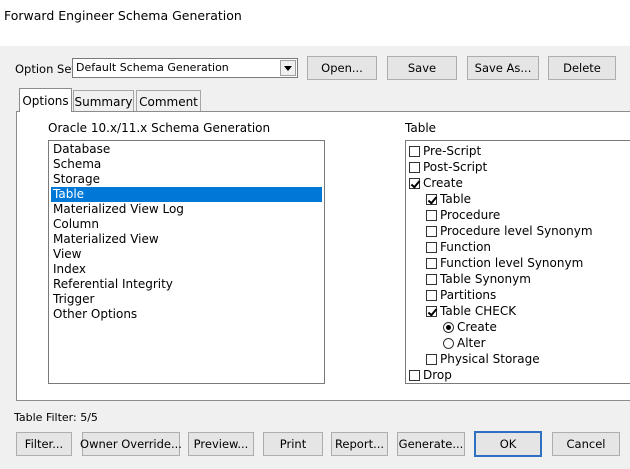 The image size is (630, 469). Describe the element at coordinates (186, 254) in the screenshot. I see `list-item: View` at that location.